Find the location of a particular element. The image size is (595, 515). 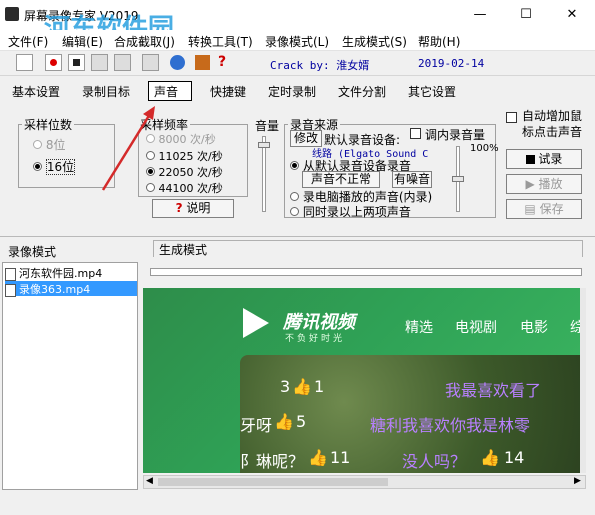

tab-basic: 基本设置 is located at coordinates (36, 91).